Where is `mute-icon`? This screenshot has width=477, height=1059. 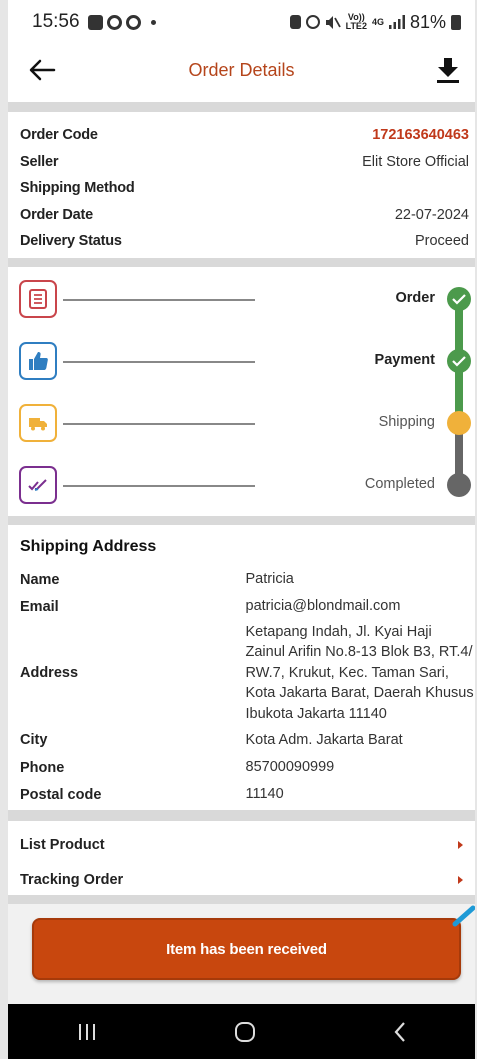 mute-icon is located at coordinates (333, 22).